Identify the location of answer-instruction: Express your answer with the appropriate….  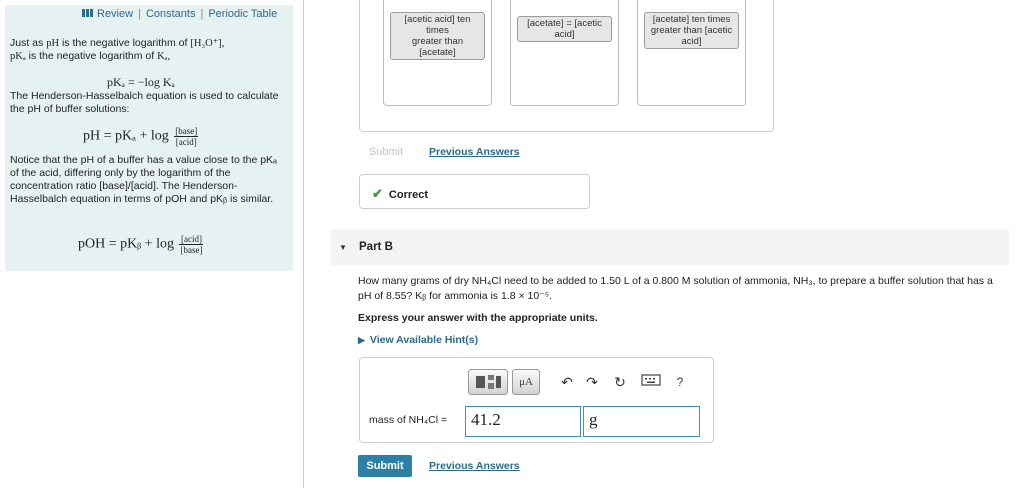
(478, 318).